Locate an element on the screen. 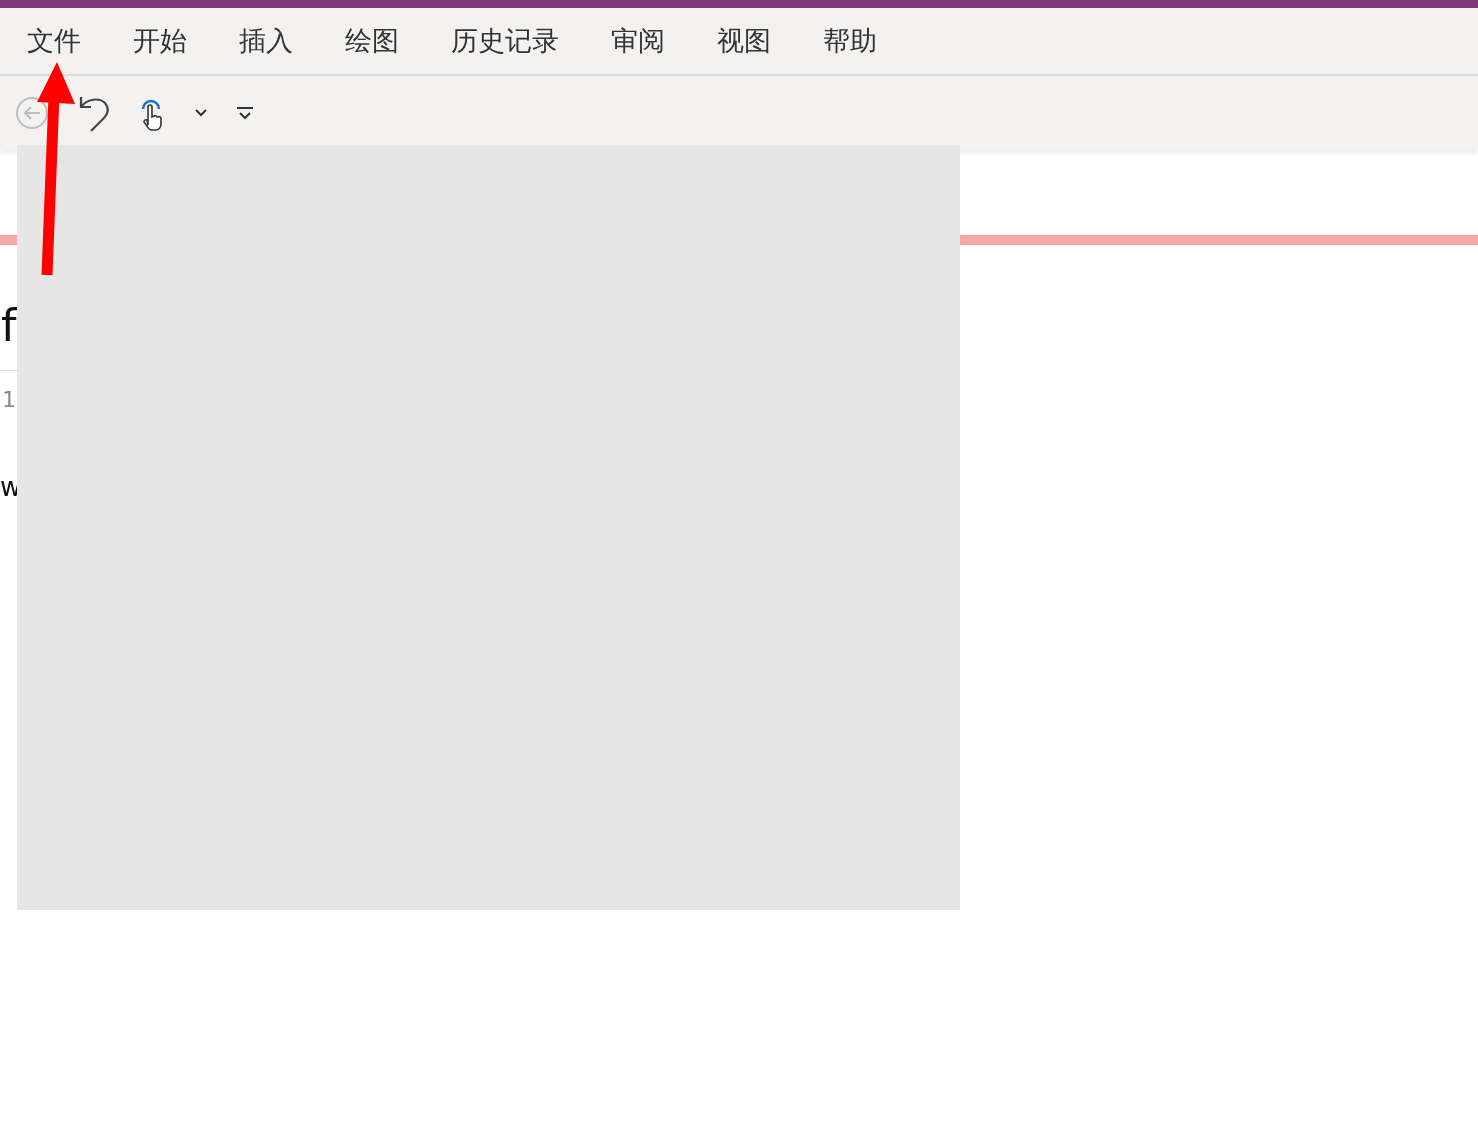 The height and width of the screenshot is (1125, 1478). menu-tab: 绘图 is located at coordinates (372, 41).